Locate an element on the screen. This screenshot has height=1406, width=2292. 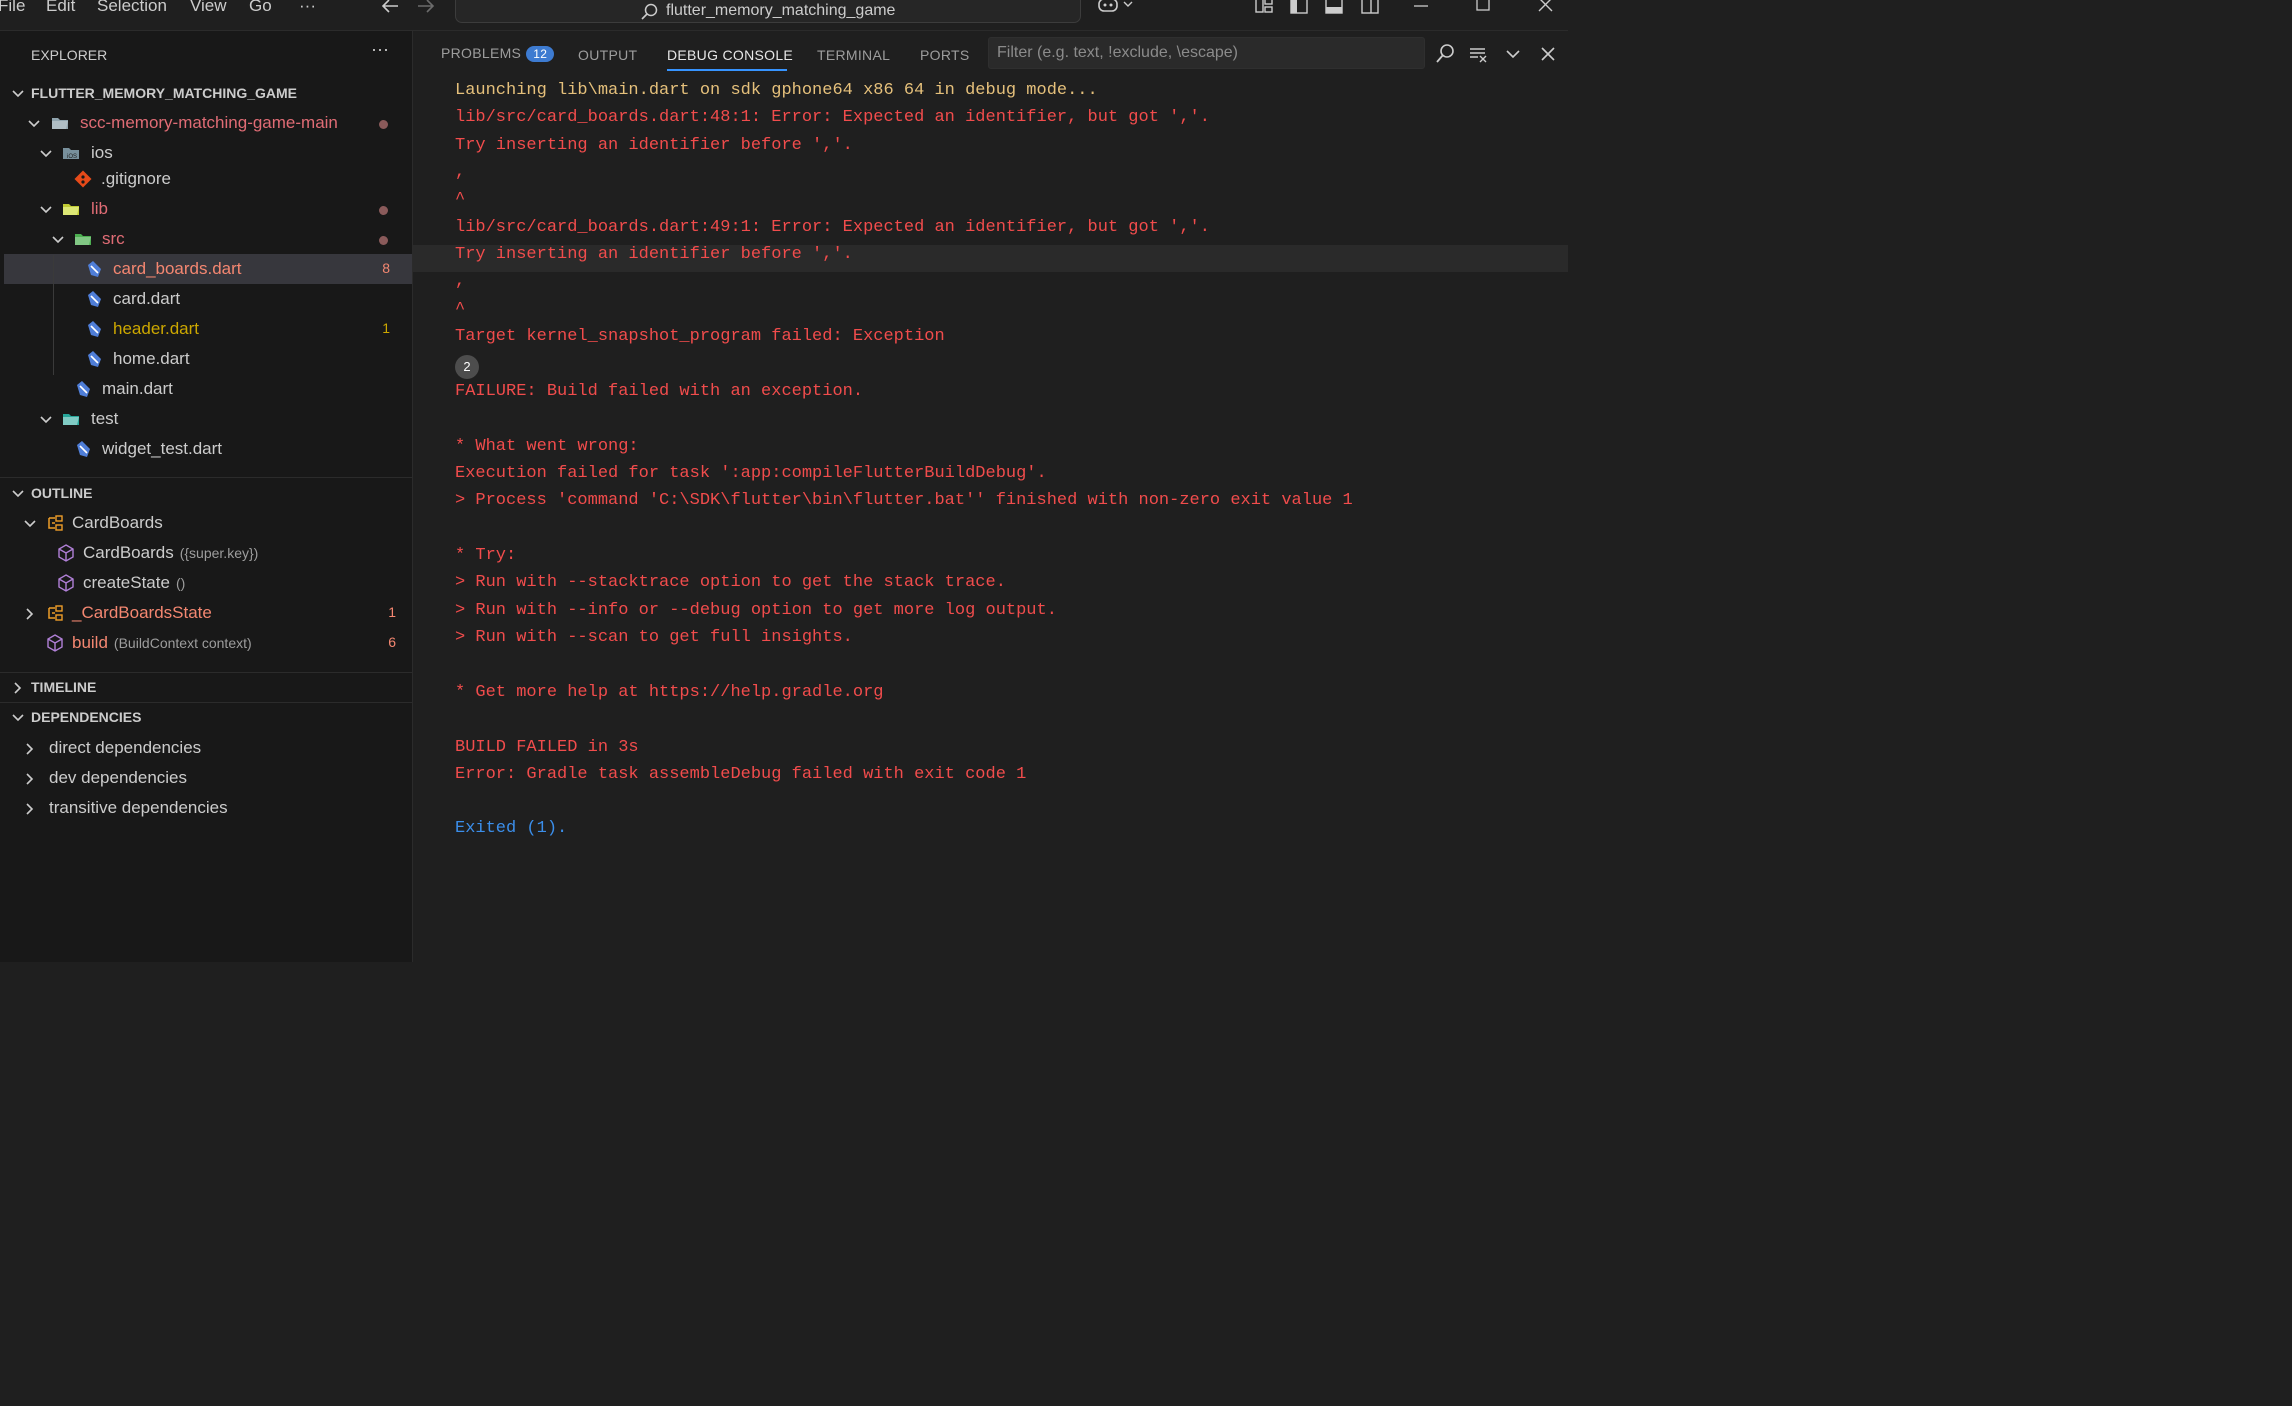
forward-arrow-icon is located at coordinates (426, 7).